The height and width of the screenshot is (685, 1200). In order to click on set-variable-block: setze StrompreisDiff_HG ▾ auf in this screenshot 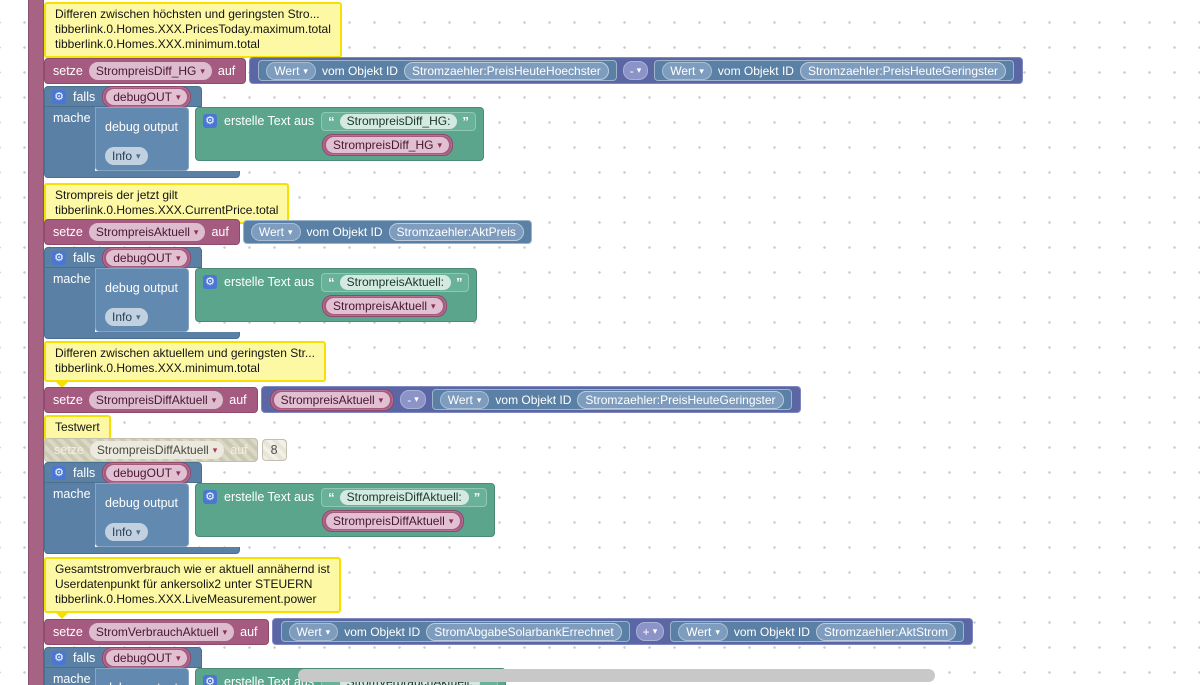, I will do `click(145, 70)`.